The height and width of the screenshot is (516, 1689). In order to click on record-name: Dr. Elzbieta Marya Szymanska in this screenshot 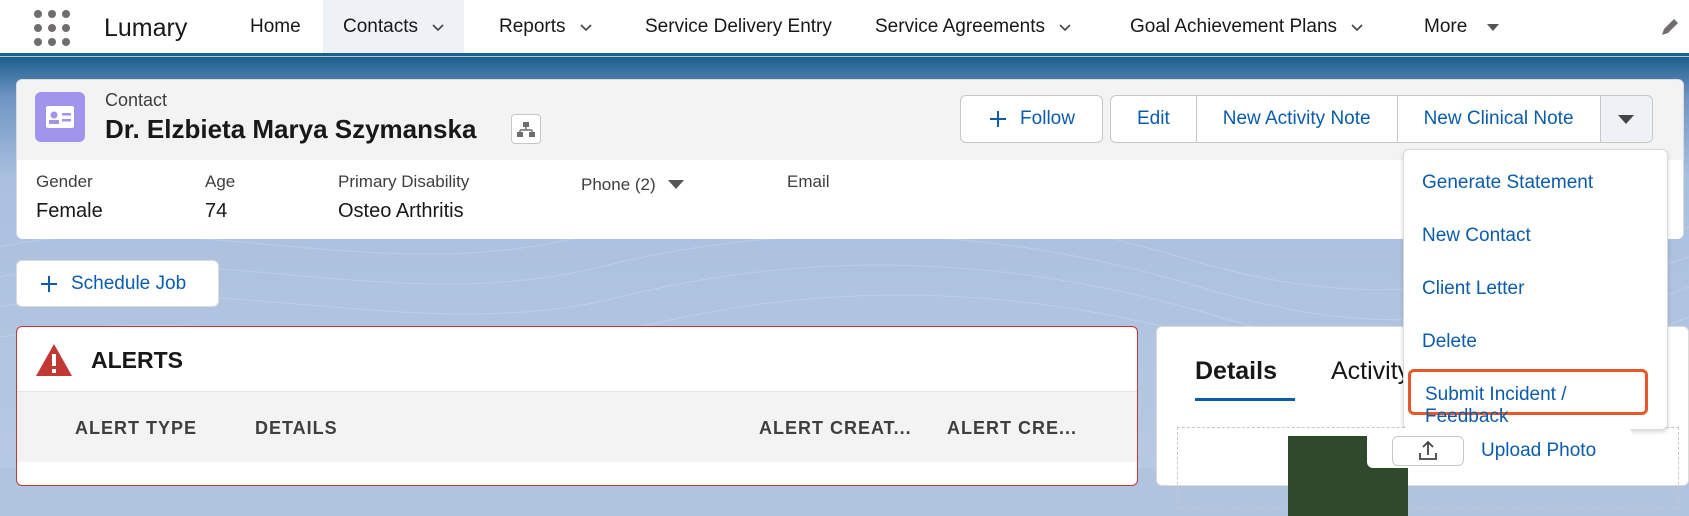, I will do `click(291, 129)`.